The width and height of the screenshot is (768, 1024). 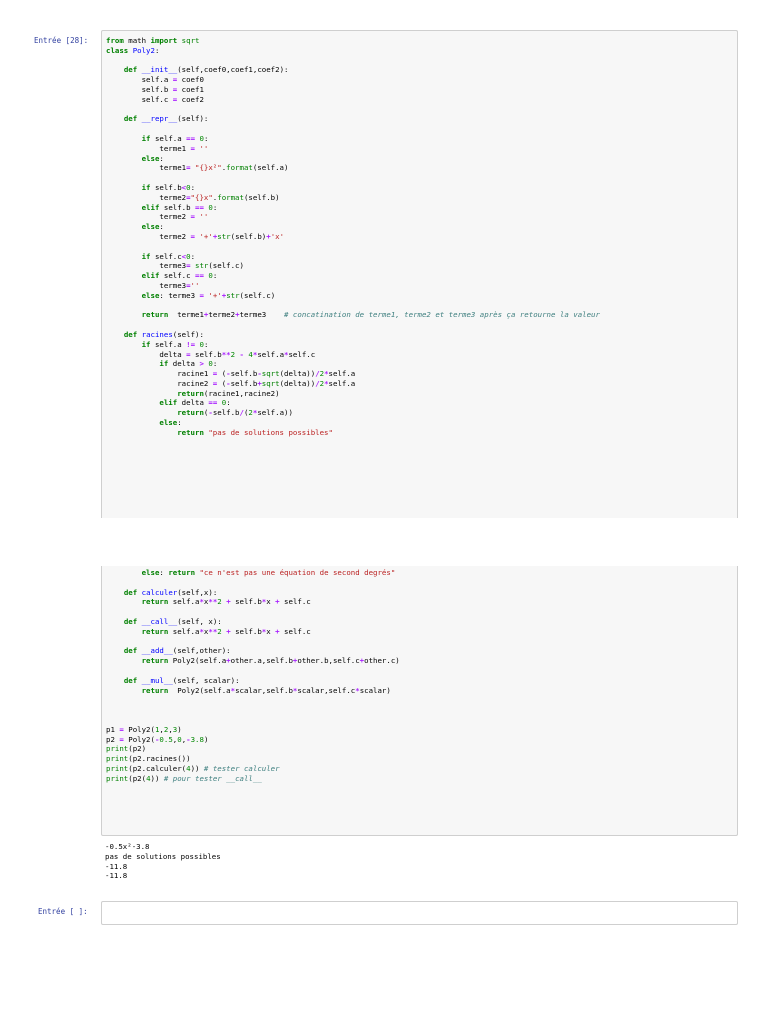 What do you see at coordinates (211, 354) in the screenshot?
I see `code-line: delta = self.b**2 - 4*self.a*self.c` at bounding box center [211, 354].